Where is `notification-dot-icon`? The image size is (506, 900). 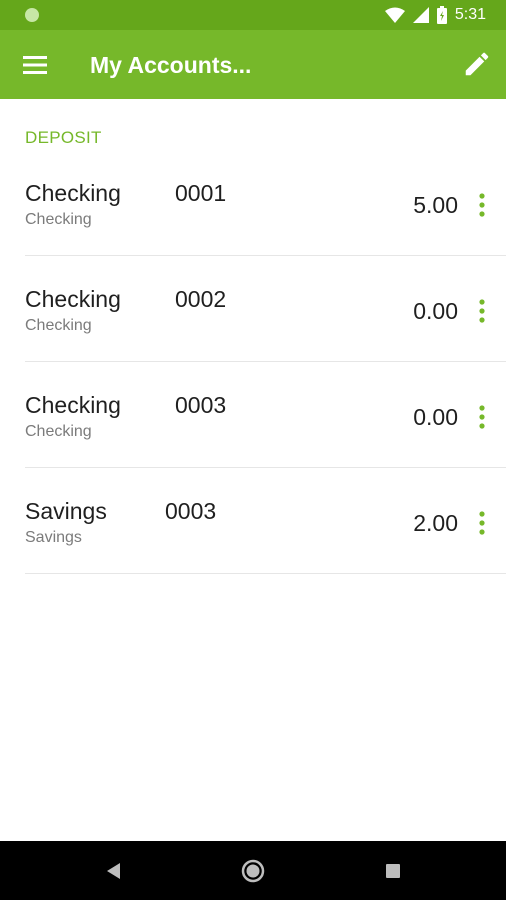
notification-dot-icon is located at coordinates (32, 15).